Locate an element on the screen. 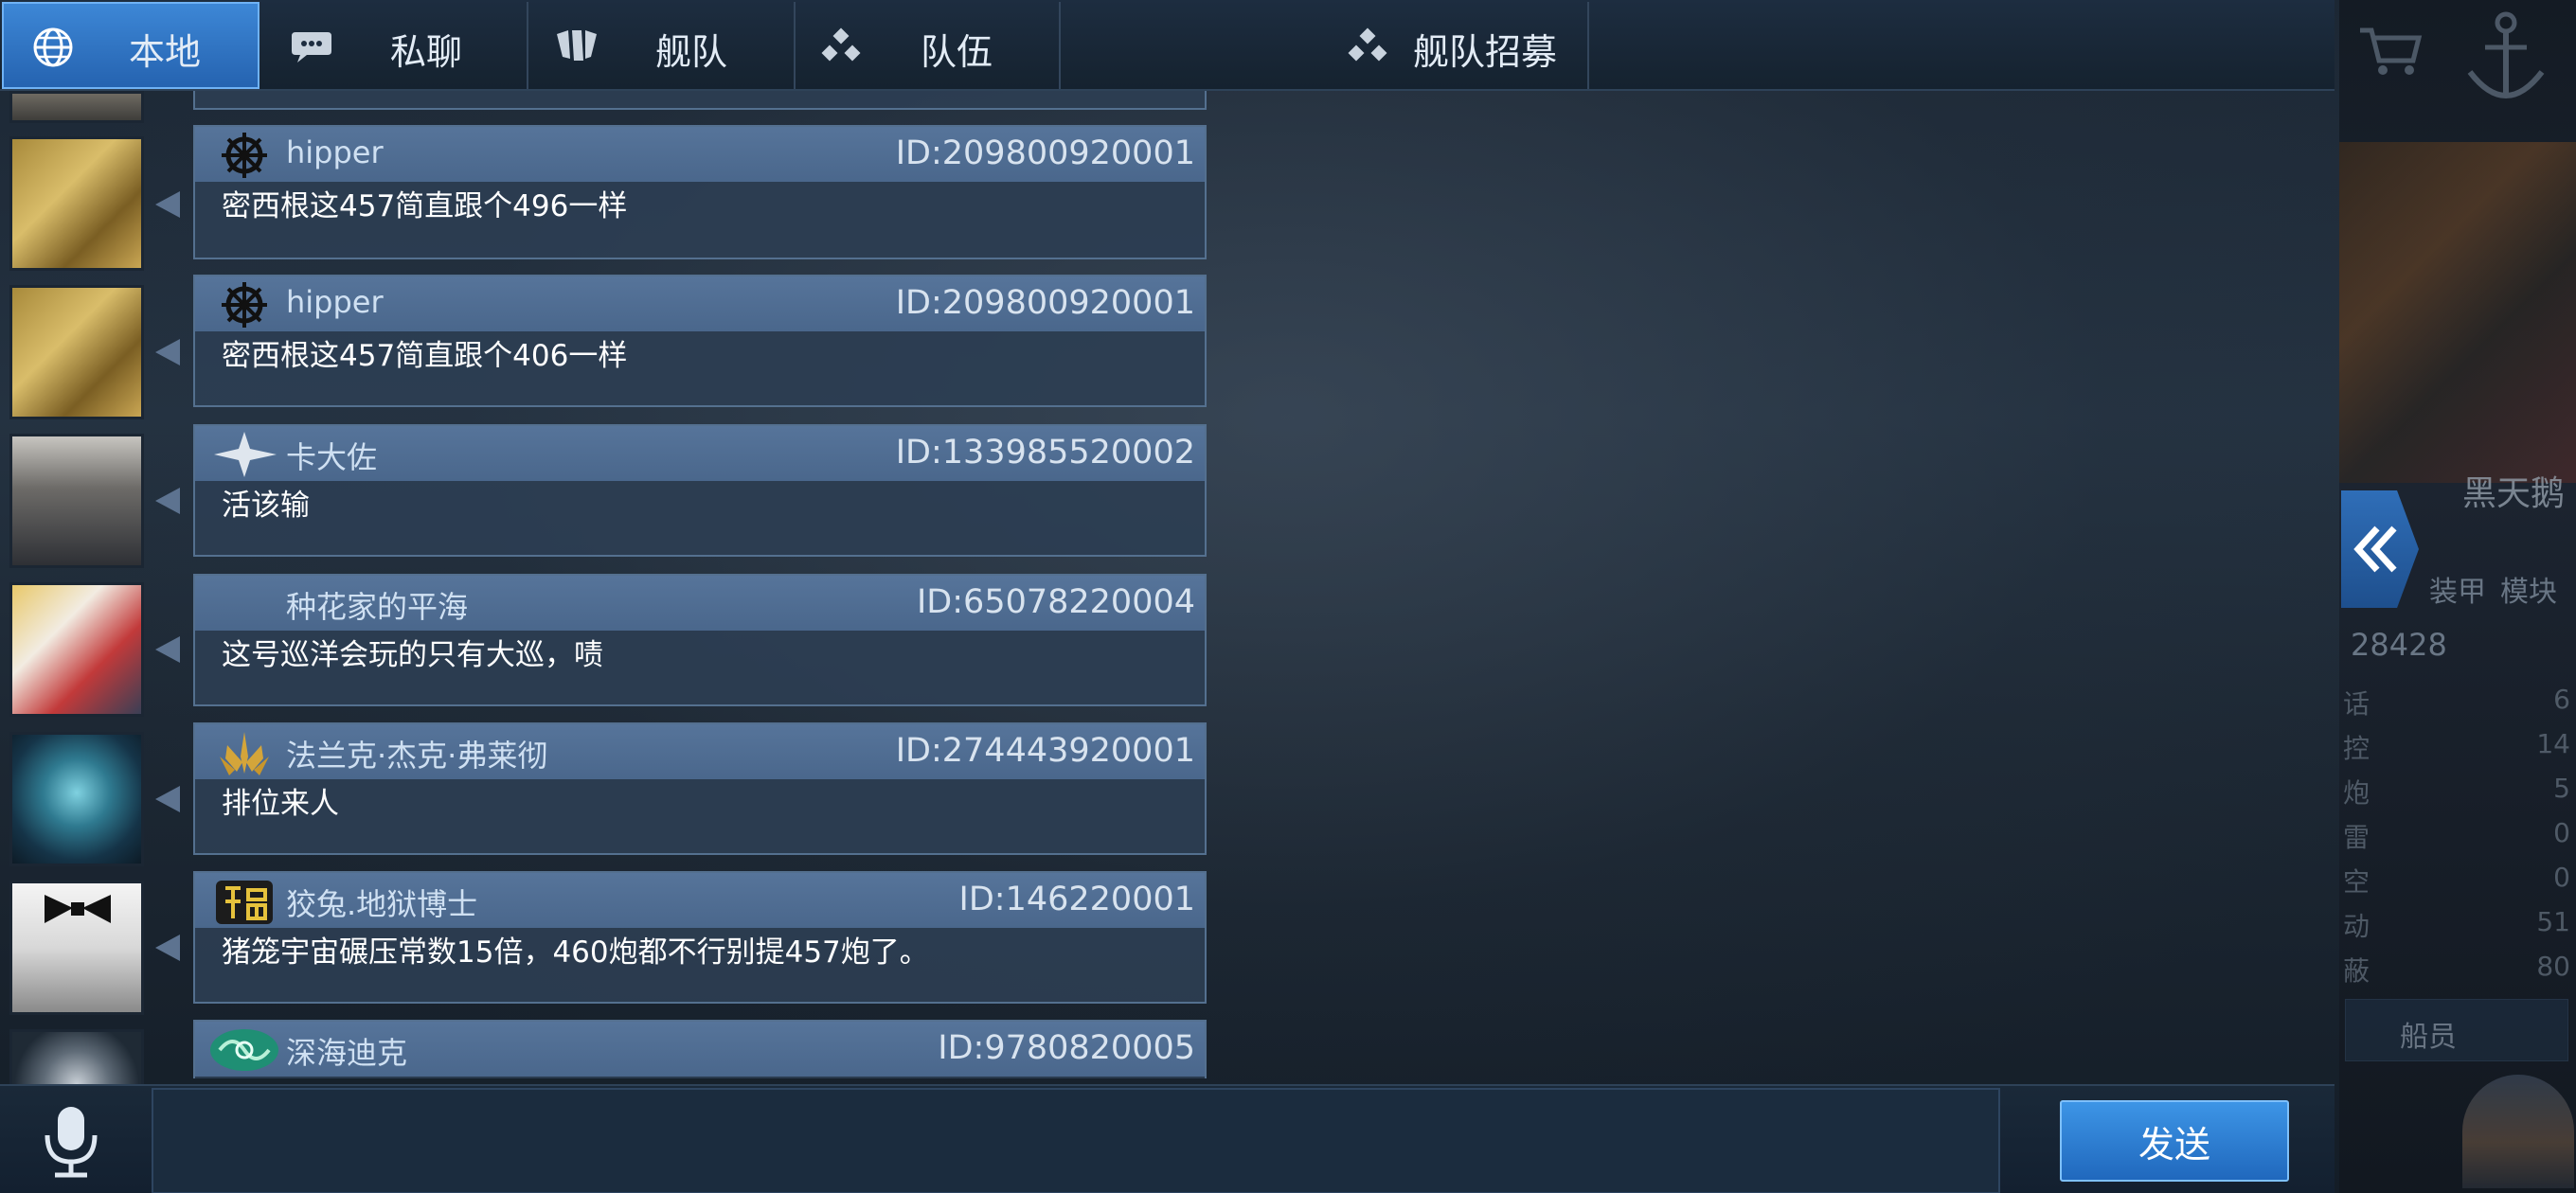 This screenshot has width=2576, height=1193. stat-value: 5 is located at coordinates (2561, 788).